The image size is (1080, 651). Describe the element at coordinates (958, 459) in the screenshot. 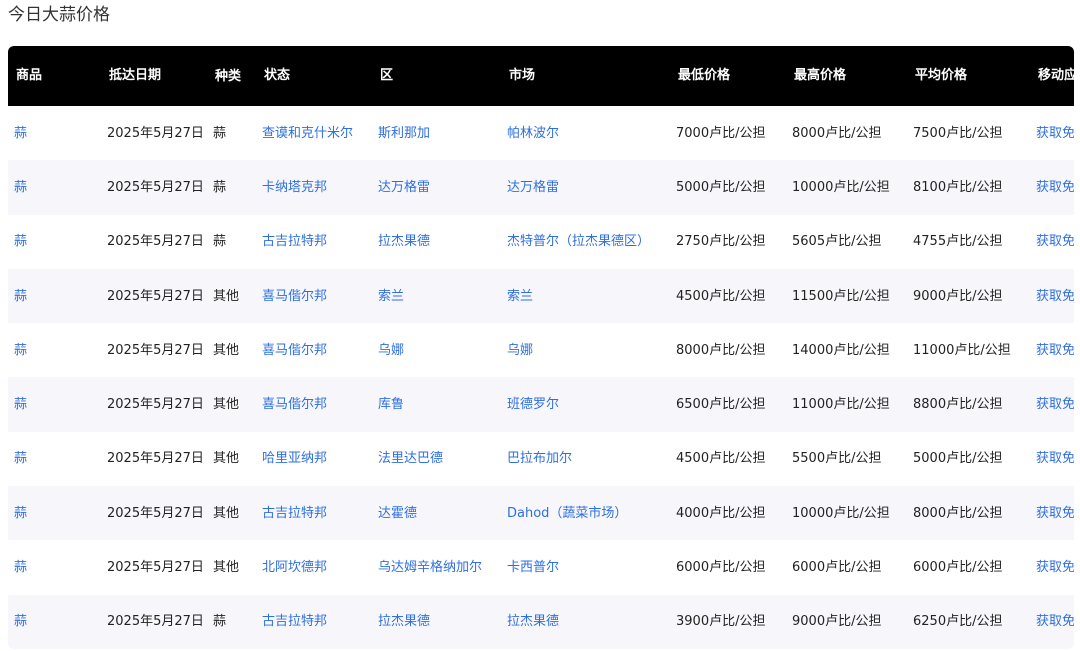

I see `avg-price: 5000卢比/公担` at that location.